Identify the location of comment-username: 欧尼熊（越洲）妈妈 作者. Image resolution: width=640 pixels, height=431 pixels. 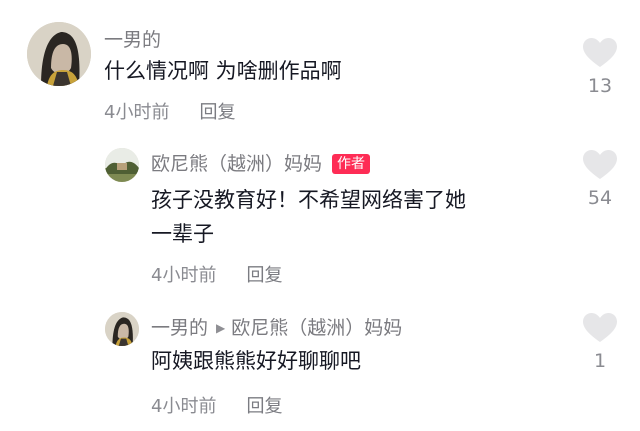
(261, 164).